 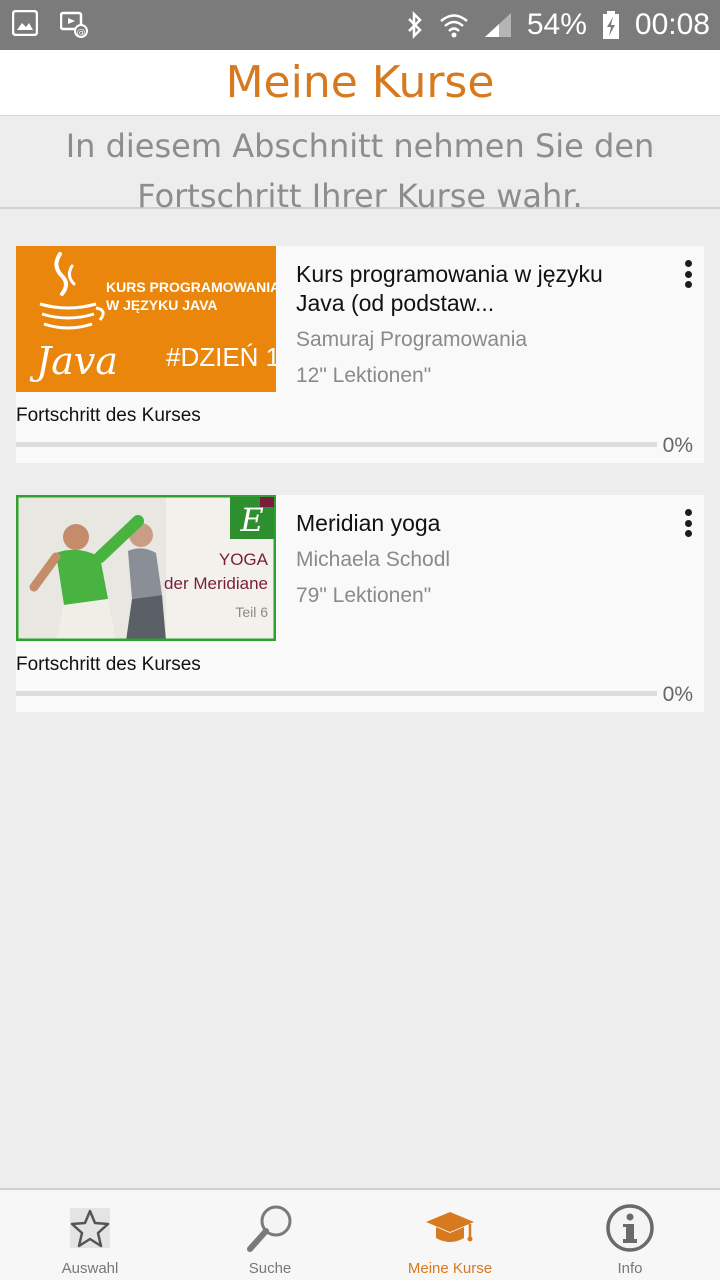 I want to click on battery-charging-icon, so click(x=611, y=25).